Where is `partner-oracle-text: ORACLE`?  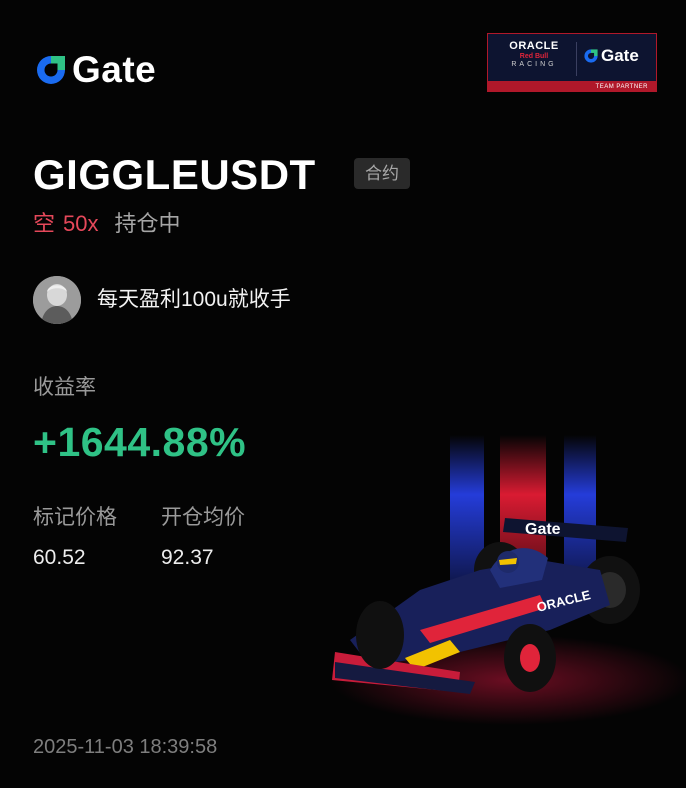
partner-oracle-text: ORACLE is located at coordinates (534, 46).